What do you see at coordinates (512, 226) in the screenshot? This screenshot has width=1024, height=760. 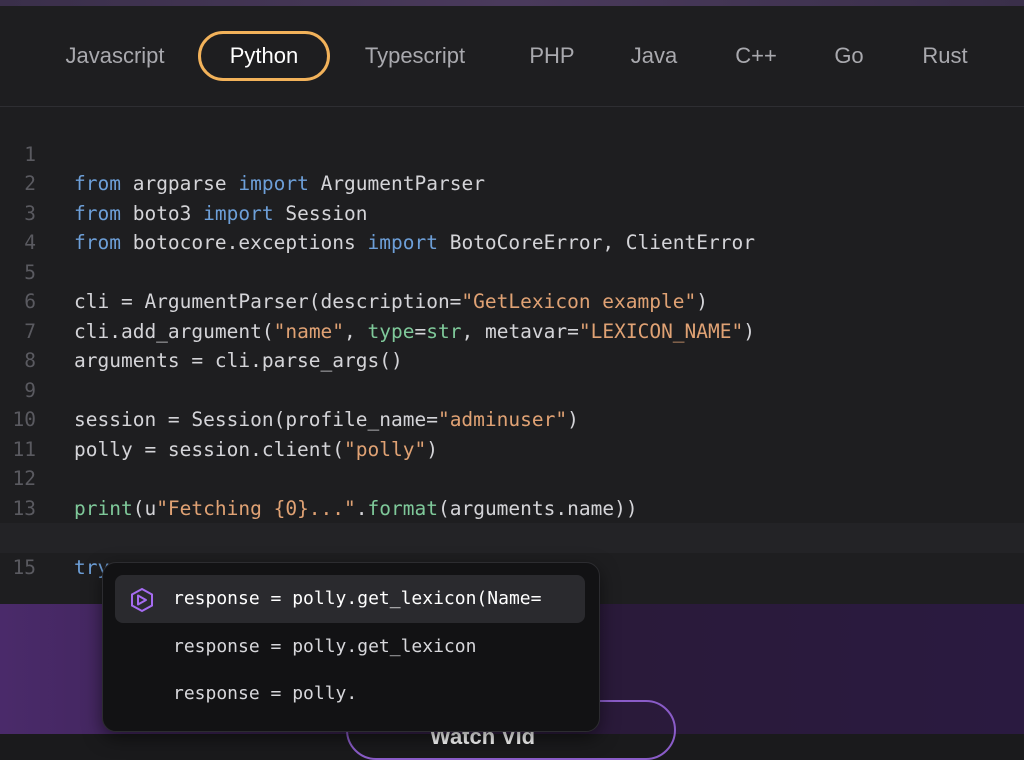 I see `code-line: 4` at bounding box center [512, 226].